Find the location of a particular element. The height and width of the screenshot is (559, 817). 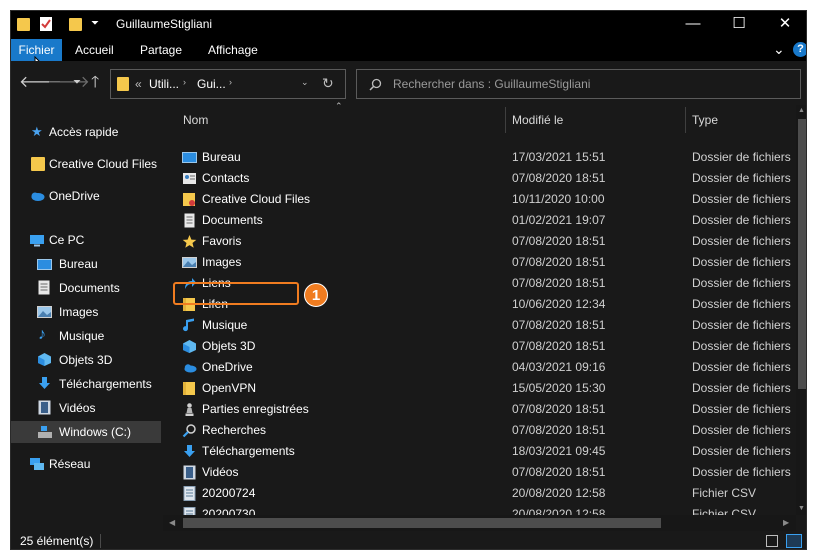

breadcrumb-overflow: « is located at coordinates (138, 84).